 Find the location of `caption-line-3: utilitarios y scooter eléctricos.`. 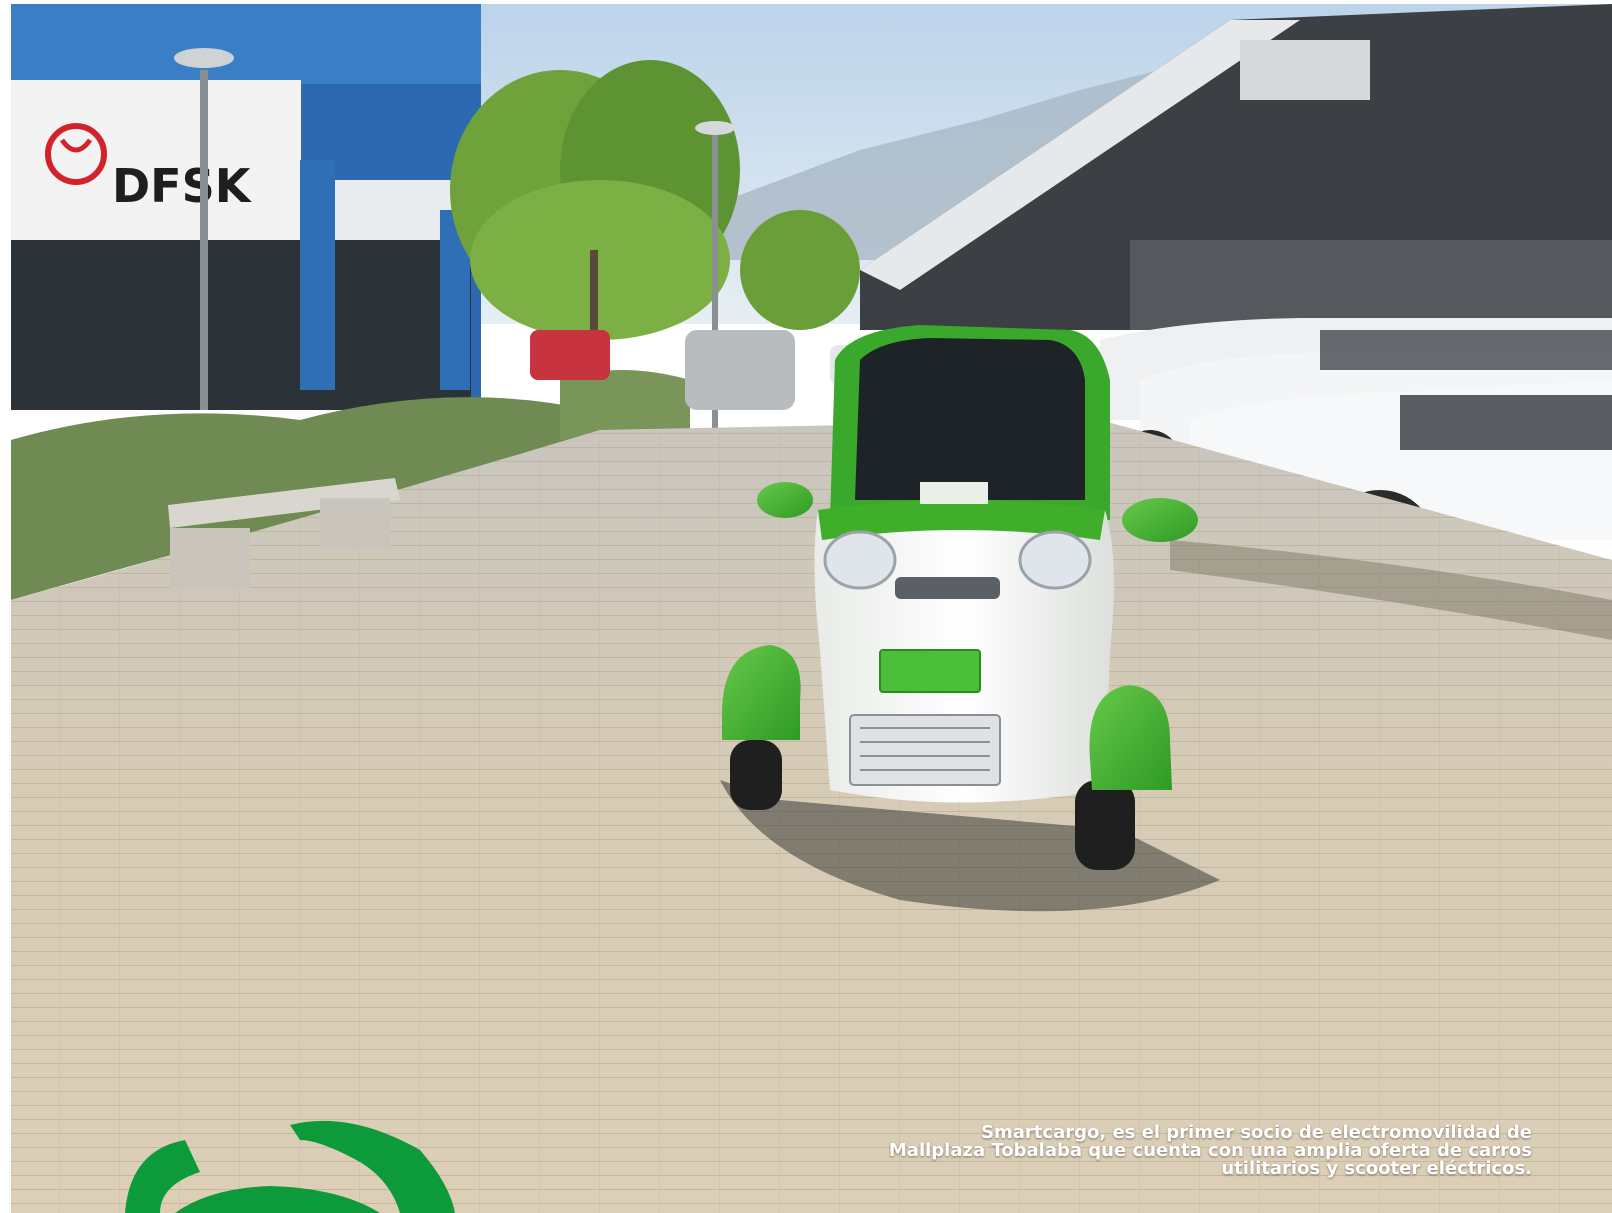

caption-line-3: utilitarios y scooter eléctricos. is located at coordinates (1376, 1168).